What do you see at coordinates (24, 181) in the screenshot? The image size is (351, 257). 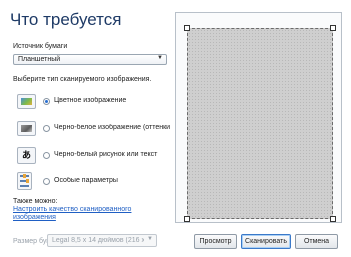 I see `custom-settings-icon` at bounding box center [24, 181].